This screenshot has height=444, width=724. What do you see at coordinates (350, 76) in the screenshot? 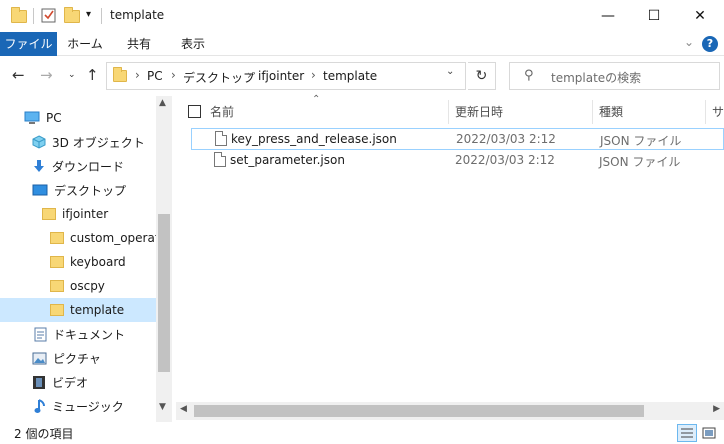
I see `breadcrumb-template: template` at bounding box center [350, 76].